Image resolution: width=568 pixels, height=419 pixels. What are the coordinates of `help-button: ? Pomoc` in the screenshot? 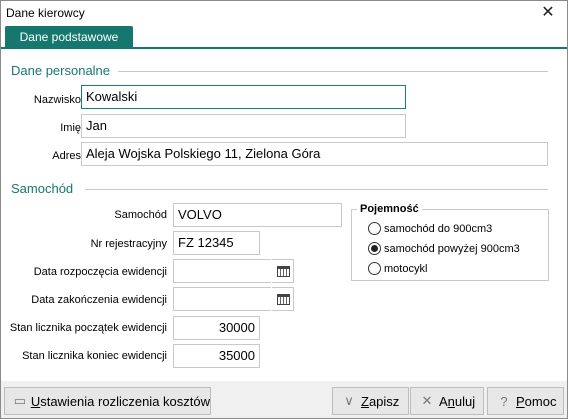 It's located at (525, 401).